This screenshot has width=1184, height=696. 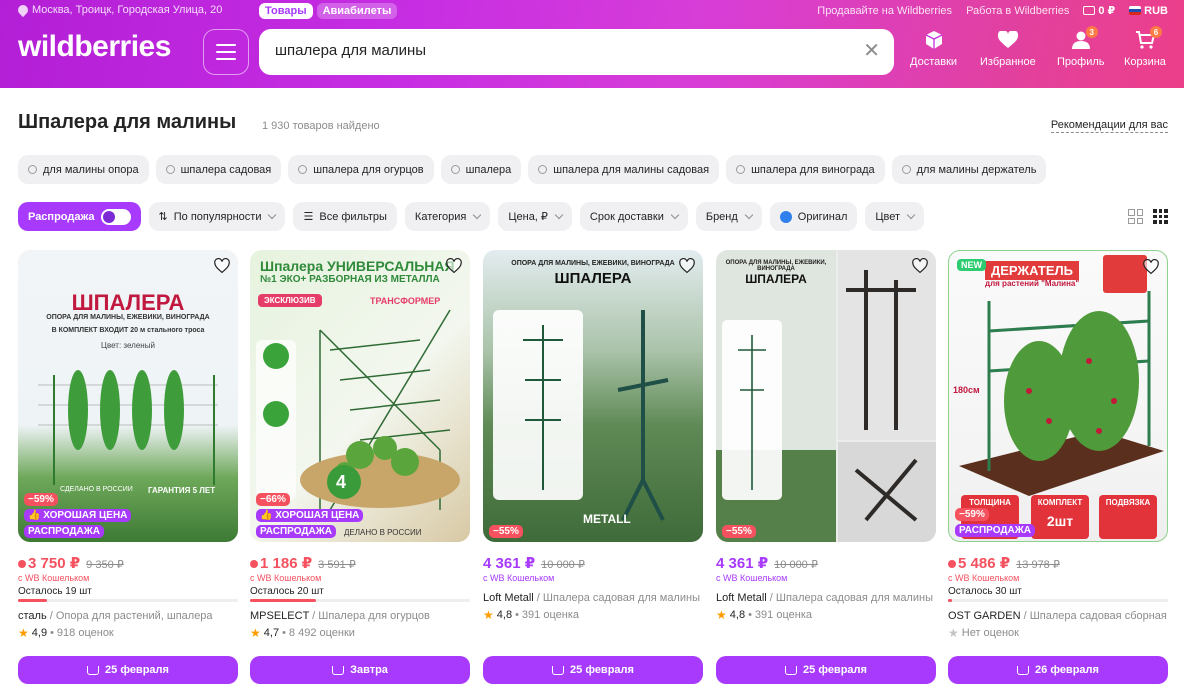 I want to click on nav-profile: 3 Профиль, so click(x=1081, y=47).